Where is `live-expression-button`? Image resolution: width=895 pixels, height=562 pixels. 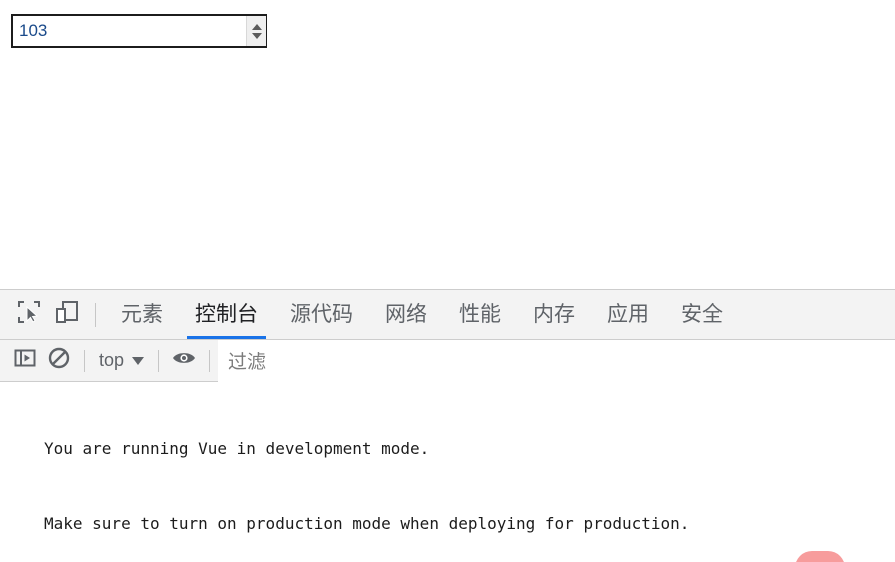
live-expression-button is located at coordinates (184, 361).